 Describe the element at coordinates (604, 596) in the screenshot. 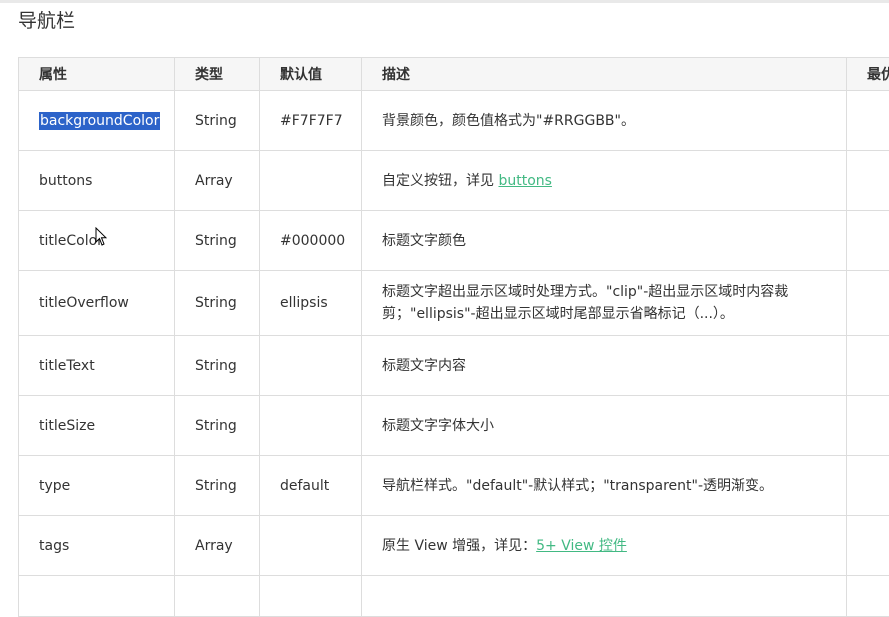

I see `cell-description` at that location.